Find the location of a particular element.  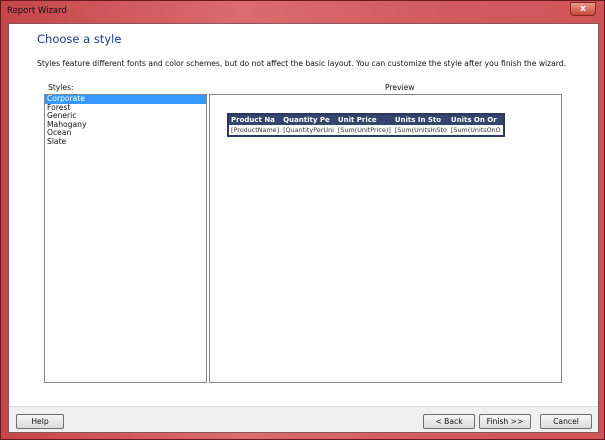

preview-header-cell: Product Na is located at coordinates (255, 119).